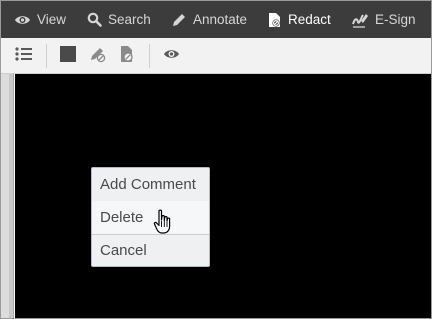  I want to click on side-panel-gutter, so click(7, 196).